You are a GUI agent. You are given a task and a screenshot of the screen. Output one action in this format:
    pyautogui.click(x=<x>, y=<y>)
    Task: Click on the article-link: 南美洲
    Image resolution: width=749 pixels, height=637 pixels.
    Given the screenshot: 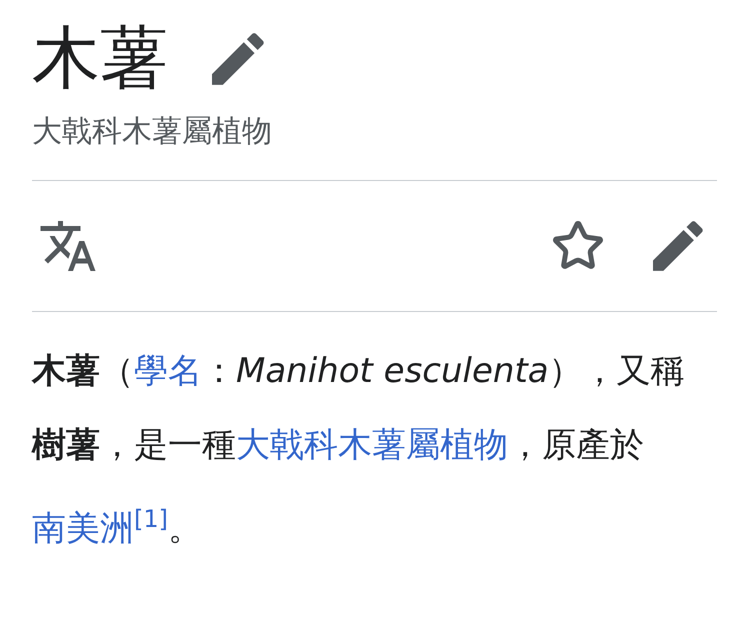 What is the action you would take?
    pyautogui.click(x=83, y=528)
    